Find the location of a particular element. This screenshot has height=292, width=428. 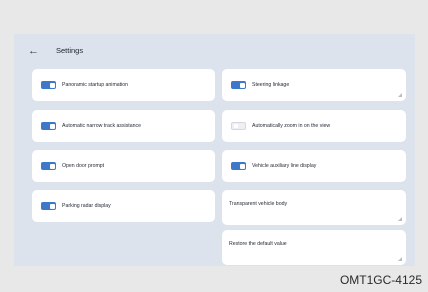

setting-label: Steering linkage is located at coordinates (271, 84).